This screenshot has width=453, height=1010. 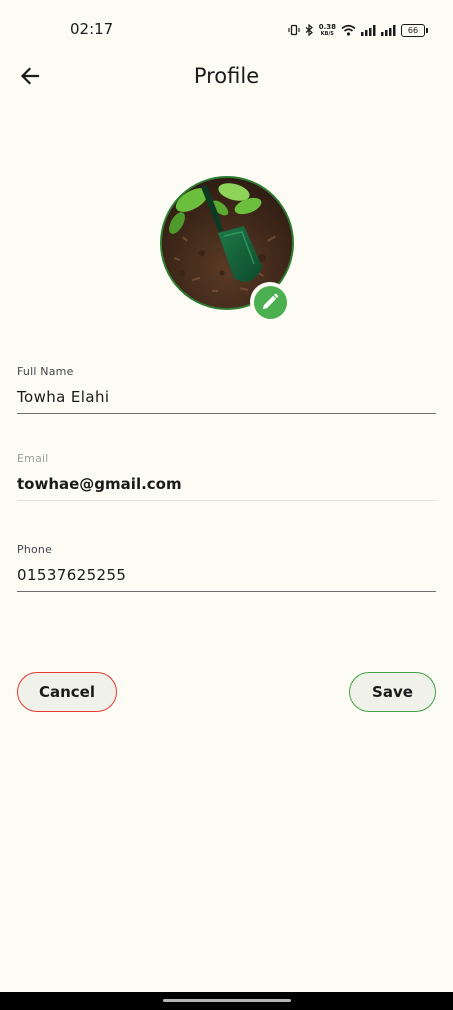 I want to click on bluetooth-icon, so click(x=309, y=30).